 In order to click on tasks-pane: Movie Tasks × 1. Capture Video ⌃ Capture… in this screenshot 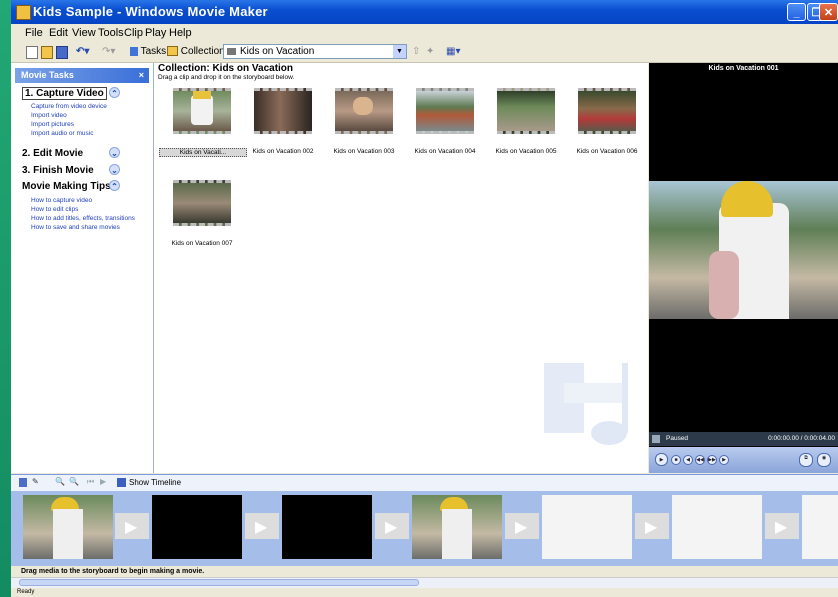, I will do `click(82, 268)`.